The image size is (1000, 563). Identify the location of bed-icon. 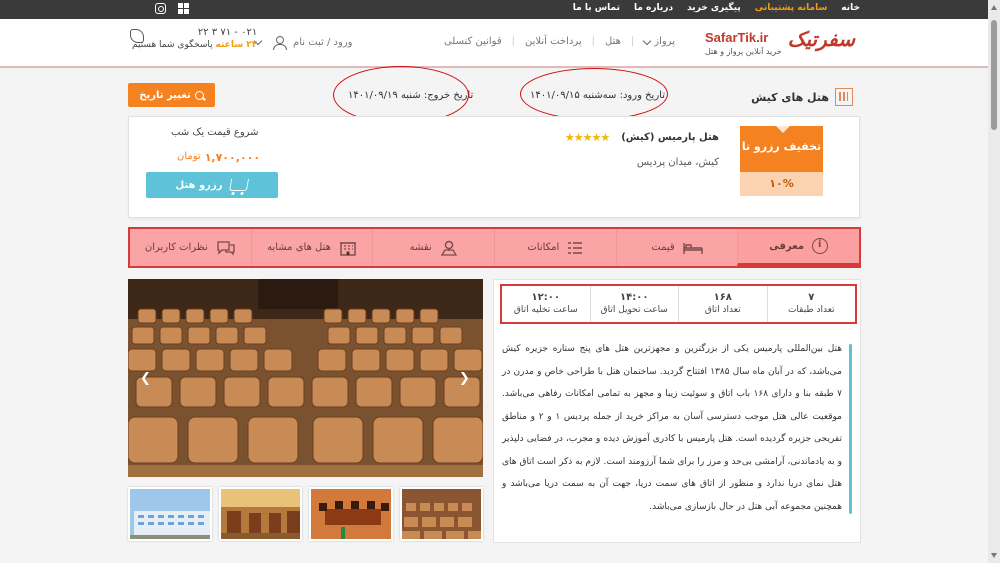
(693, 248).